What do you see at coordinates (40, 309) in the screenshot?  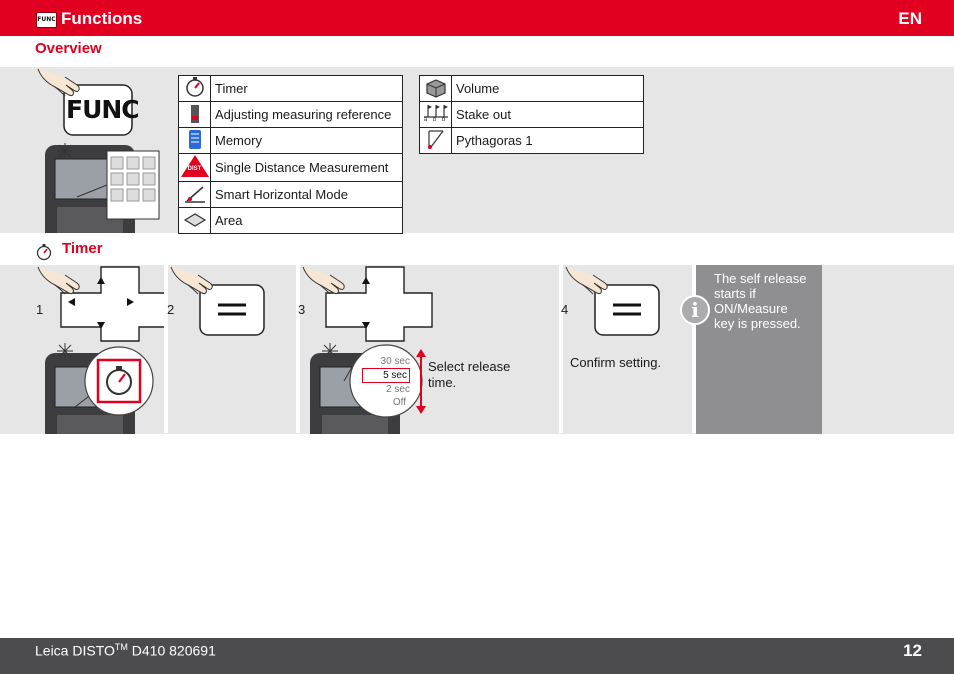 I see `step-number: 1` at bounding box center [40, 309].